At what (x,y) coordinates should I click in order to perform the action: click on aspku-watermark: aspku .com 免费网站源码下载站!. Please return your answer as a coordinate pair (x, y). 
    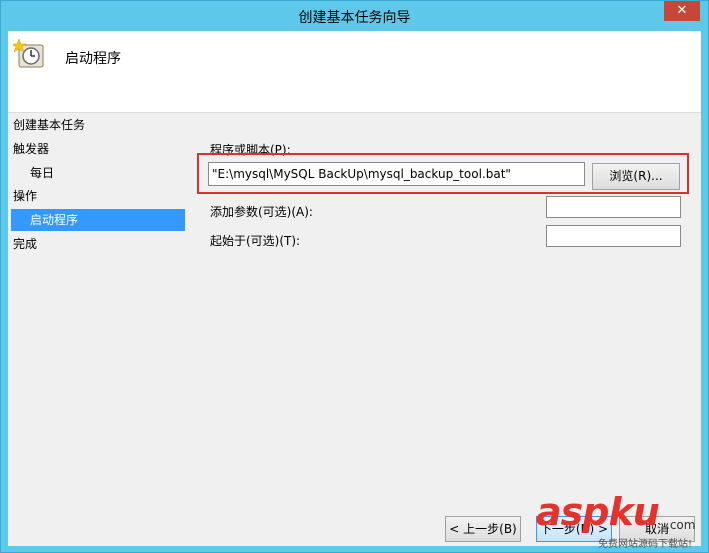
    Looking at the image, I should click on (621, 520).